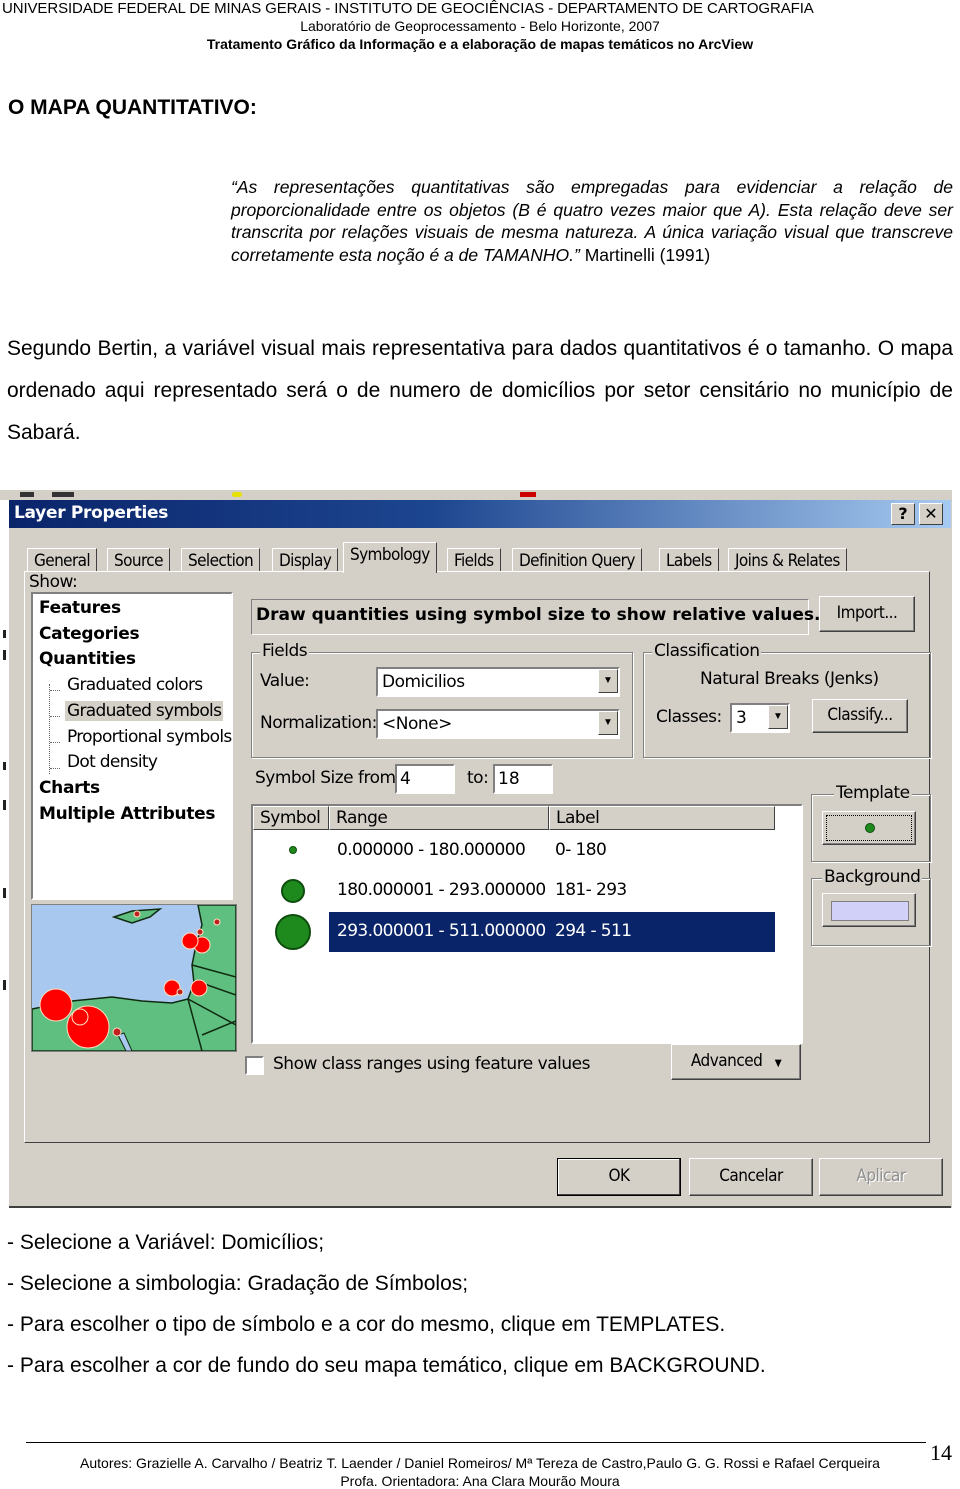  Describe the element at coordinates (480, 514) in the screenshot. I see `dialog-titlebar: Layer Properties ? ✕` at that location.